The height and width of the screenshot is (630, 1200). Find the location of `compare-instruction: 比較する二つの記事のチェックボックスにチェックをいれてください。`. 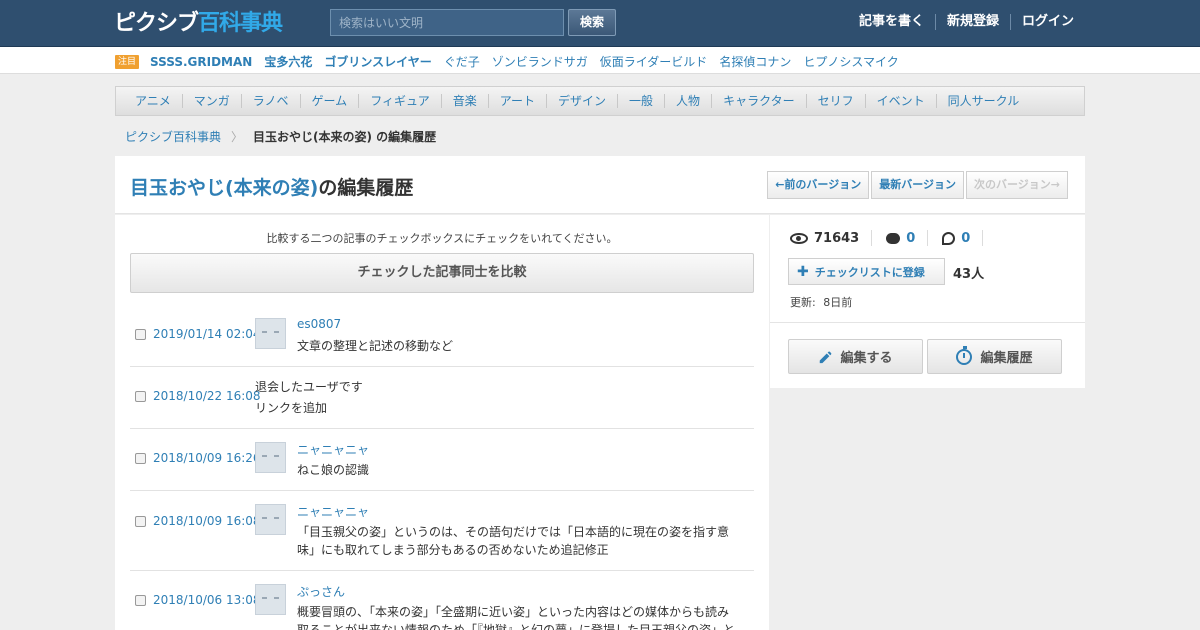

compare-instruction: 比較する二つの記事のチェックボックスにチェックをいれてください。 is located at coordinates (442, 238).